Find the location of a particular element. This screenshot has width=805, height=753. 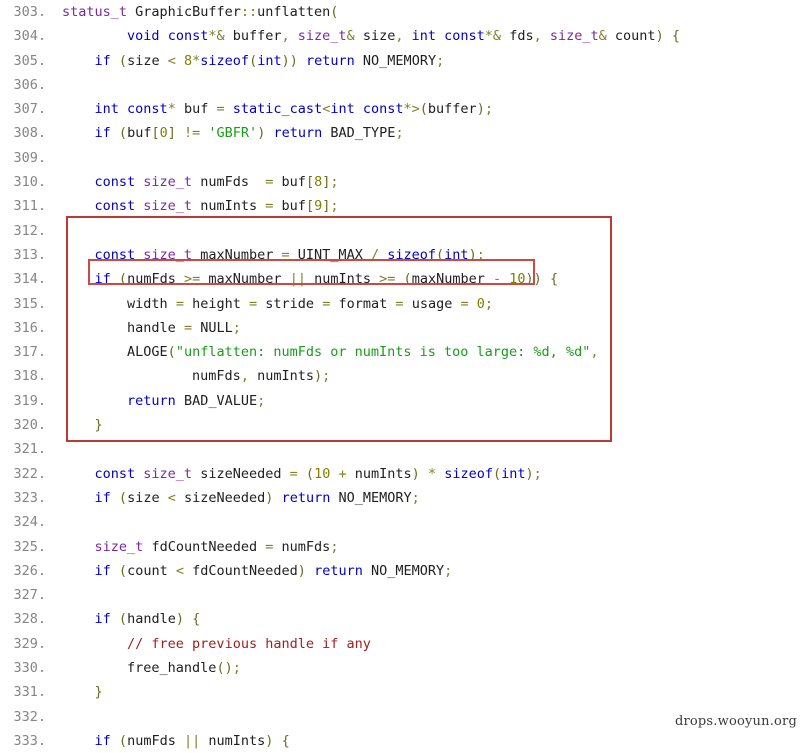

code-token: NULL is located at coordinates (216, 327).